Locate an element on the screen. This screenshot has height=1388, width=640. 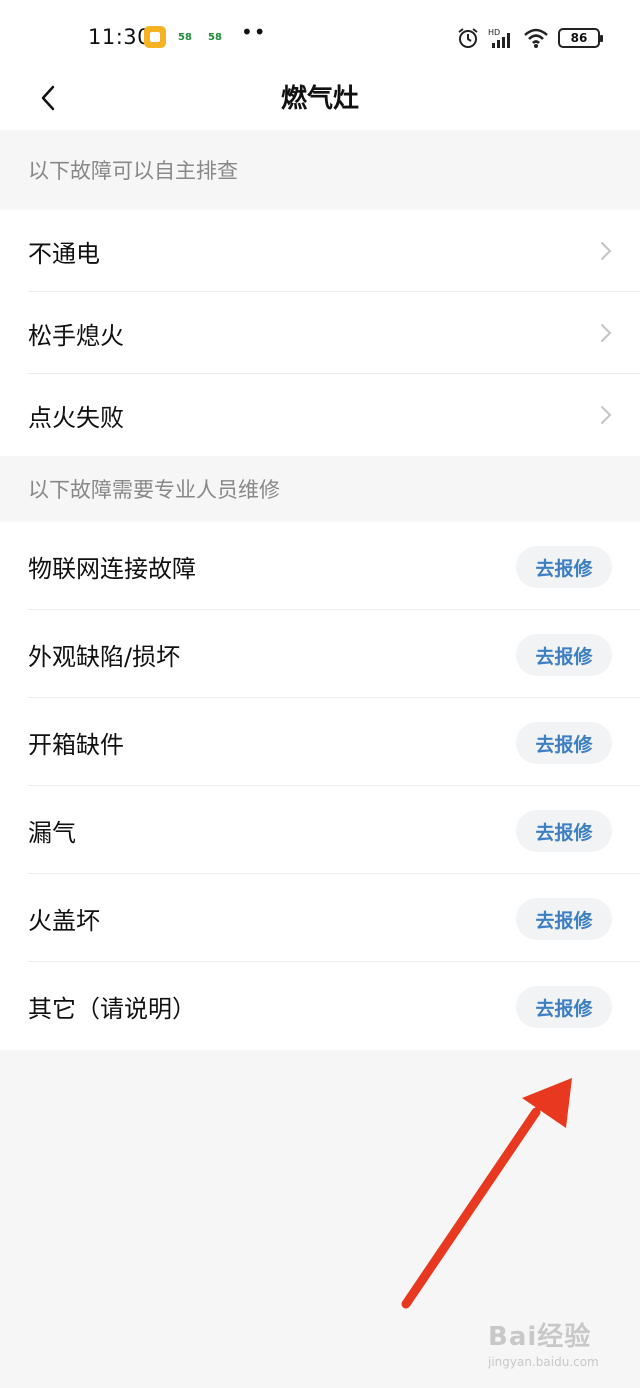
watermark-logo: Bai经验 jingyan.baidu.com is located at coordinates (553, 1346).